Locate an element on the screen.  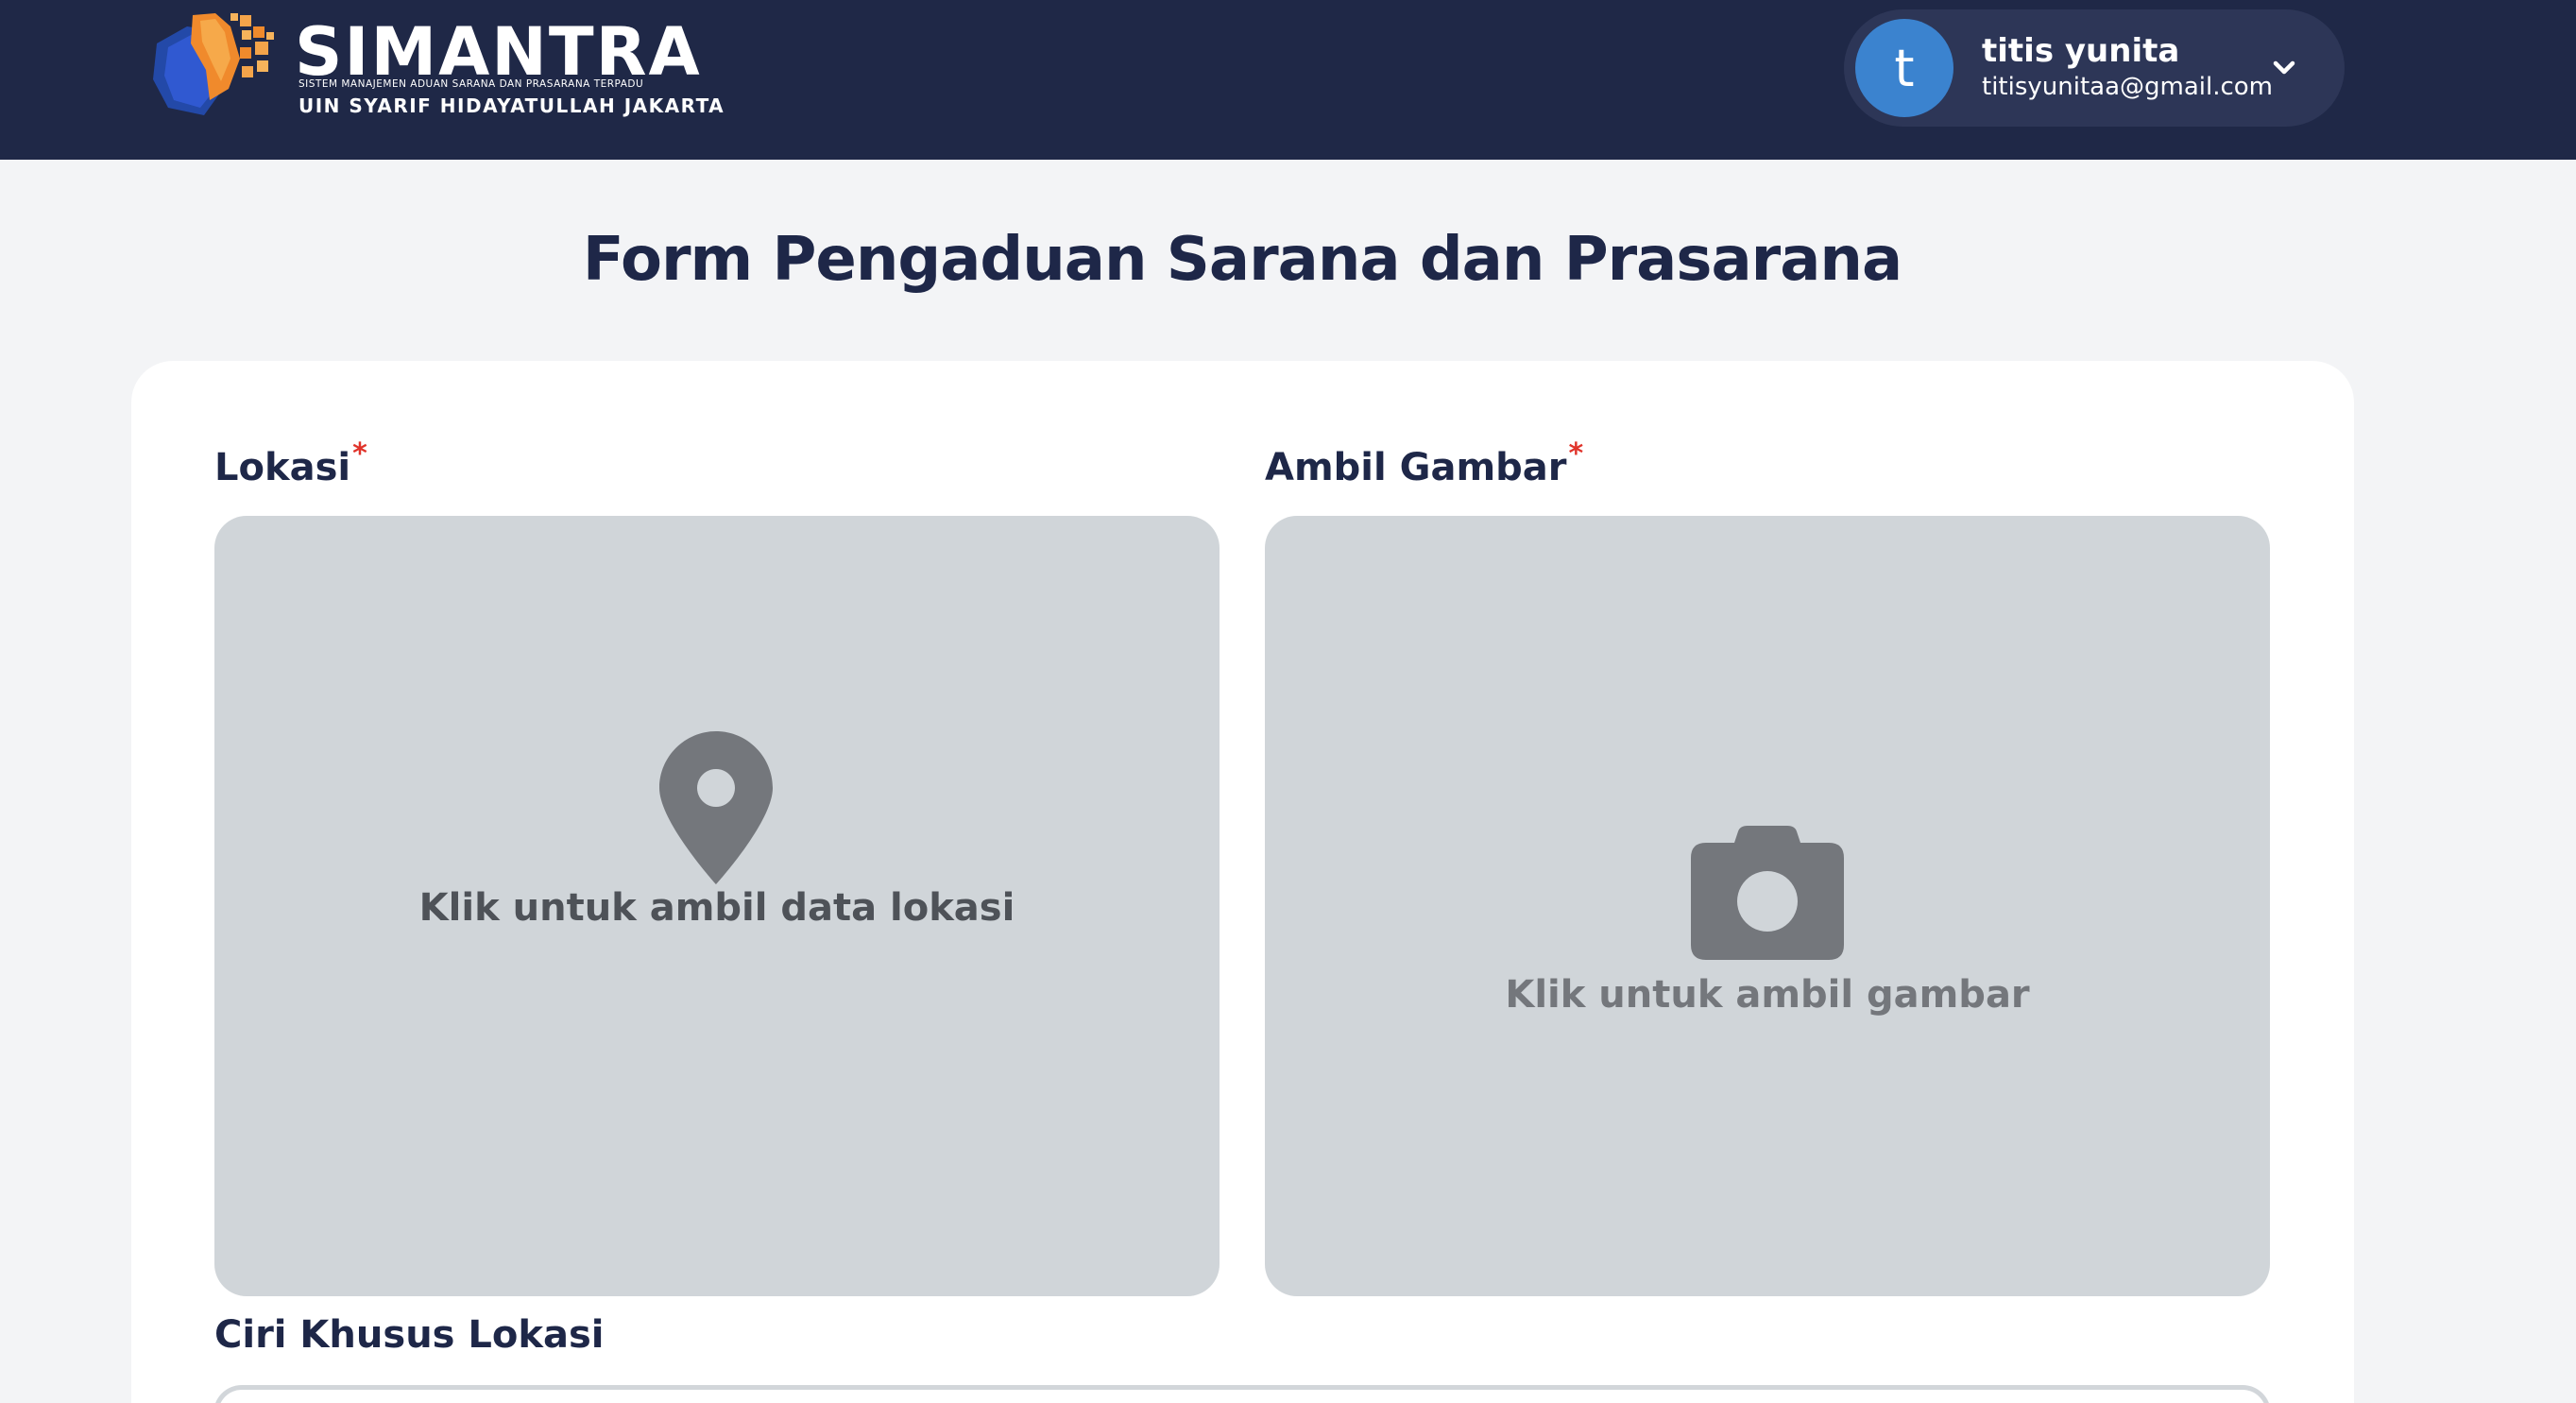
avatar: t is located at coordinates (1904, 68).